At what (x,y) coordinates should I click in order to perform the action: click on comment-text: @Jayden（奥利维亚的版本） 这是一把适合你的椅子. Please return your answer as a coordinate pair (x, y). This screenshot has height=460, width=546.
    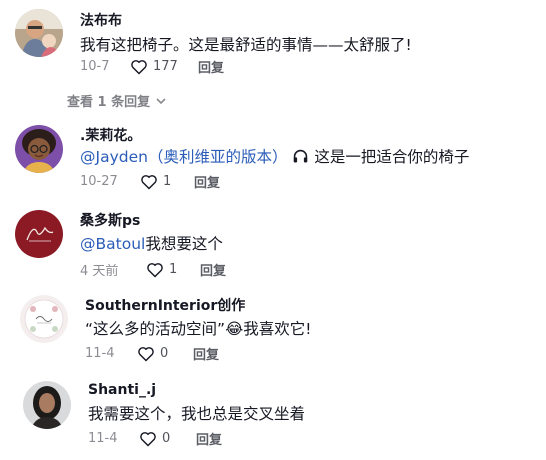
    Looking at the image, I should click on (274, 156).